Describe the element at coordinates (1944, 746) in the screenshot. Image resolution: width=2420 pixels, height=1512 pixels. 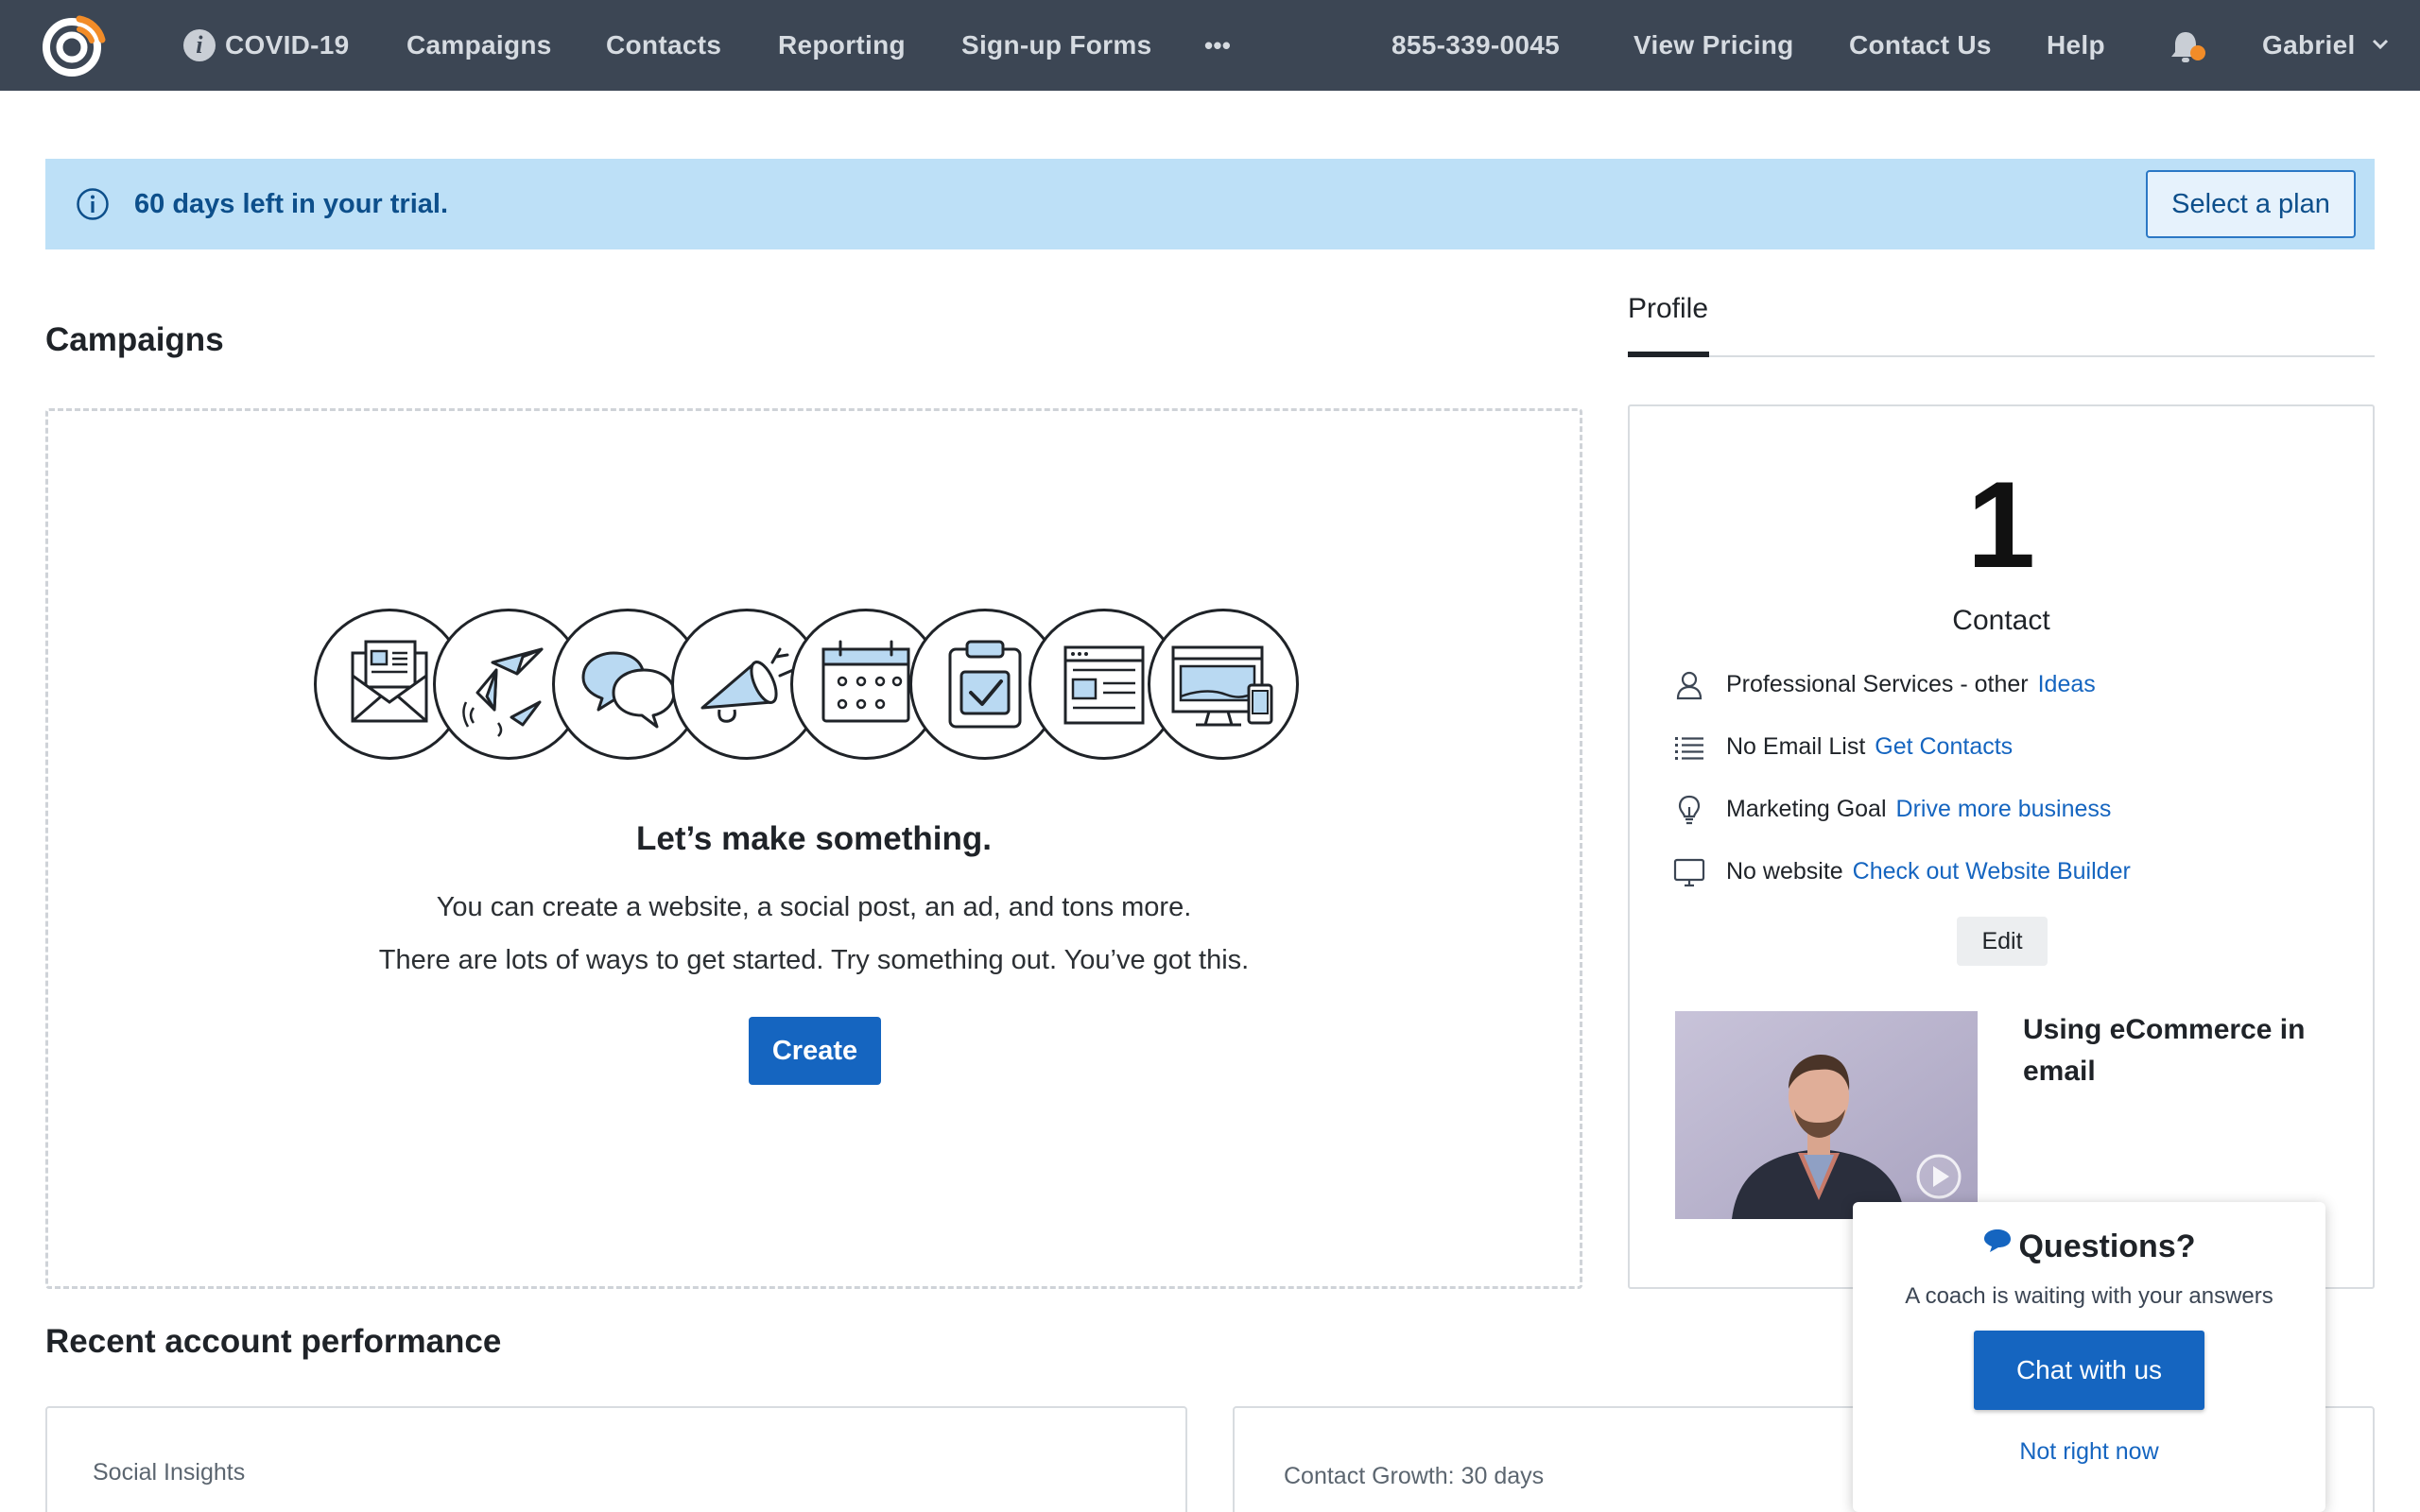
I see `get-contacts-link: Get Contacts` at that location.